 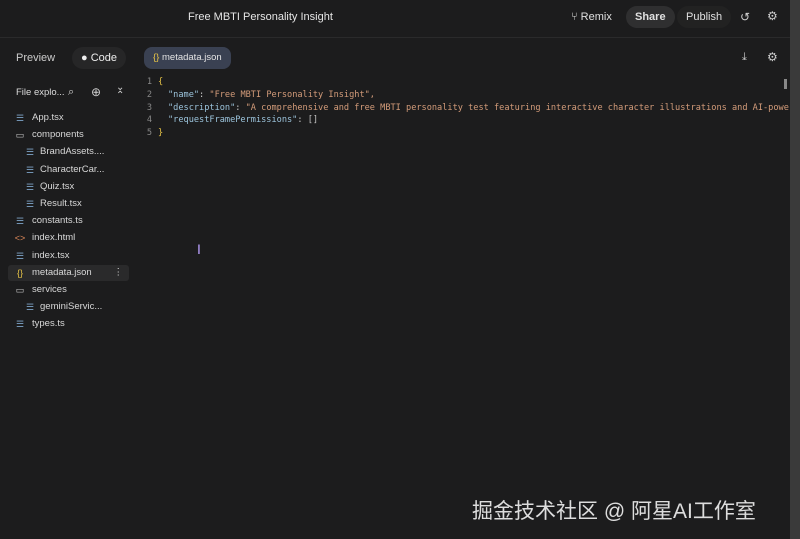 I want to click on remix-label: Remix, so click(x=596, y=17).